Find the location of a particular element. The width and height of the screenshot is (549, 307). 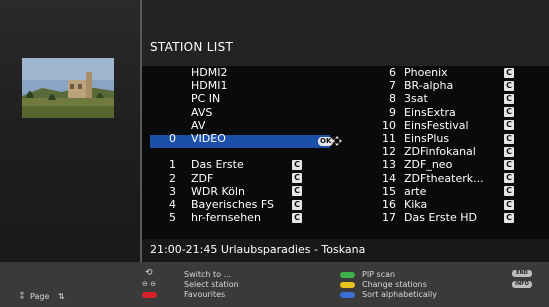

rotate-icon: ⟲ is located at coordinates (149, 273).